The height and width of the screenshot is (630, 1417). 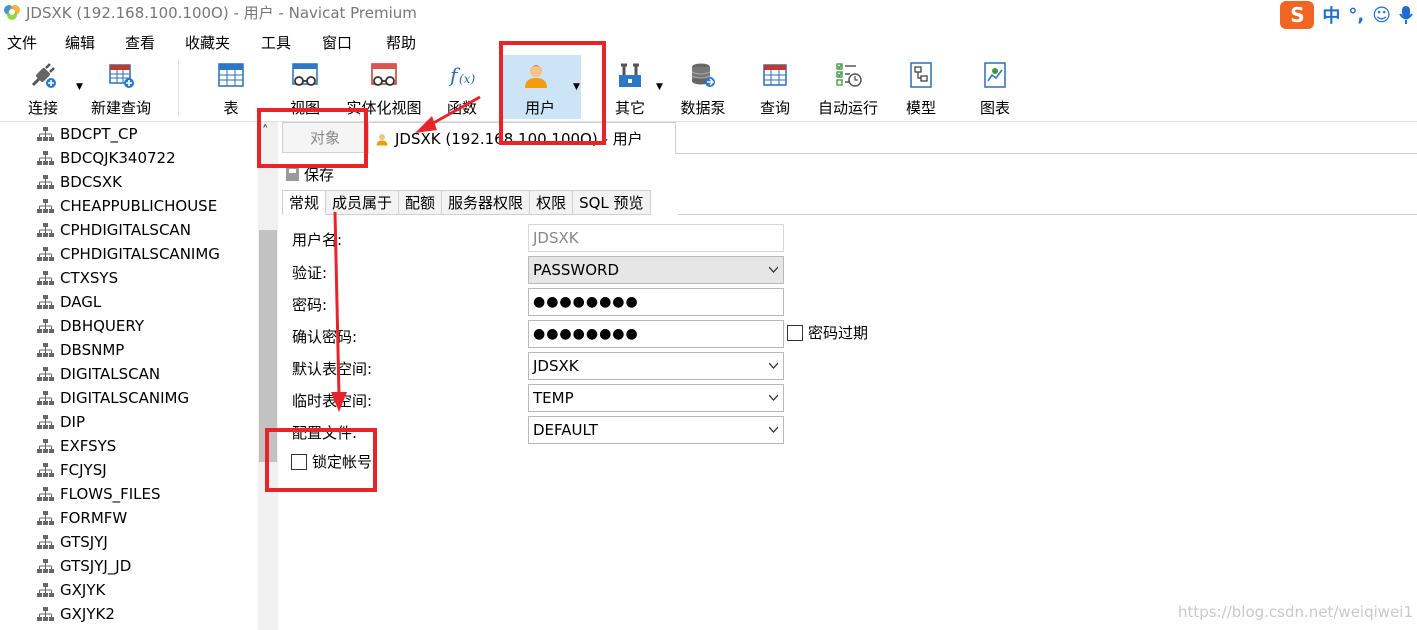 What do you see at coordinates (656, 270) in the screenshot?
I see `auth-select: PASSWORD` at bounding box center [656, 270].